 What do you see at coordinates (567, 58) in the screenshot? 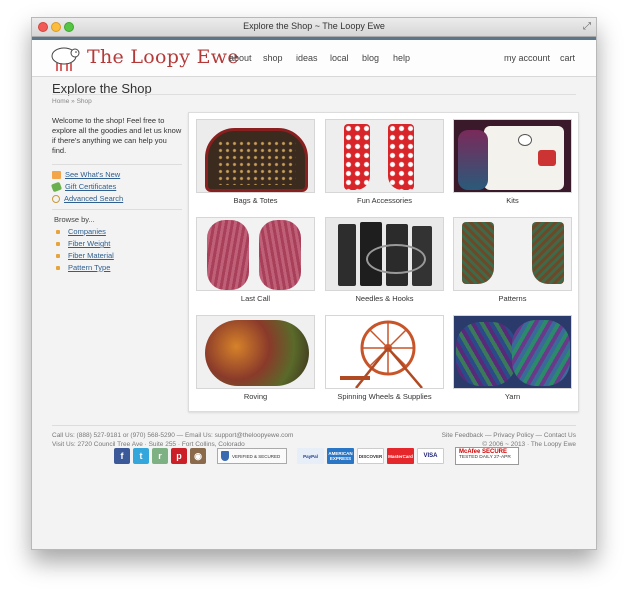
I see `nav-cart: cart` at bounding box center [567, 58].